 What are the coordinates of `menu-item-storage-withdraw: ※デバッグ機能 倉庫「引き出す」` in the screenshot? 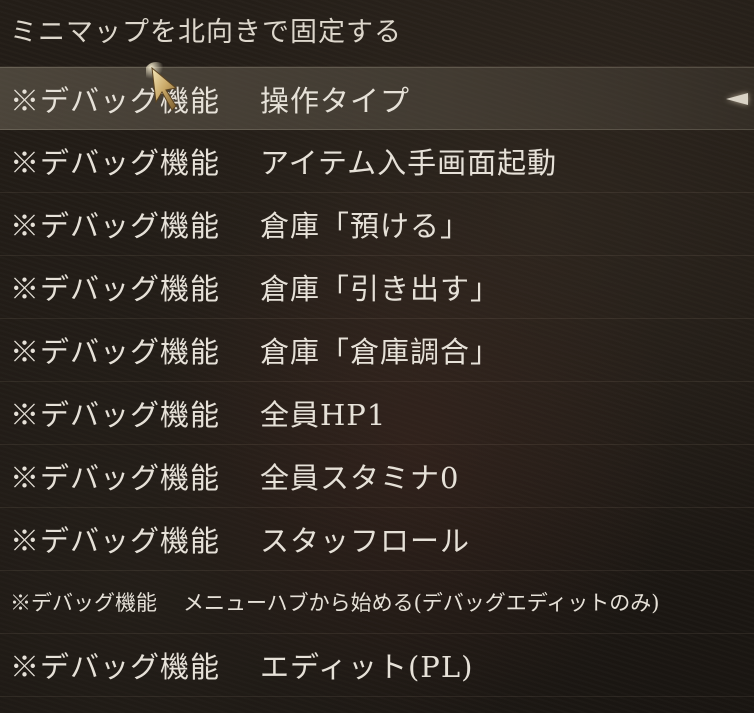 It's located at (377, 287).